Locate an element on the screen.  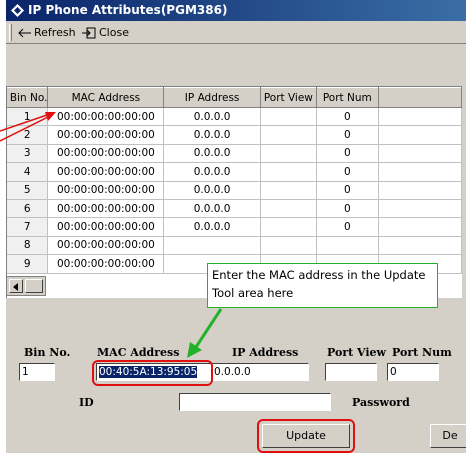
table-row: 4 00:00:00:00:00:00 0.0.0.0 0 is located at coordinates (234, 172).